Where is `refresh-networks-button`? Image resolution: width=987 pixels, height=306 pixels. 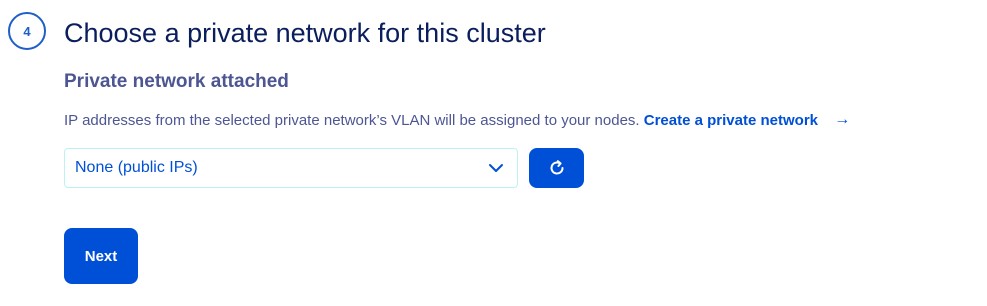
refresh-networks-button is located at coordinates (556, 168).